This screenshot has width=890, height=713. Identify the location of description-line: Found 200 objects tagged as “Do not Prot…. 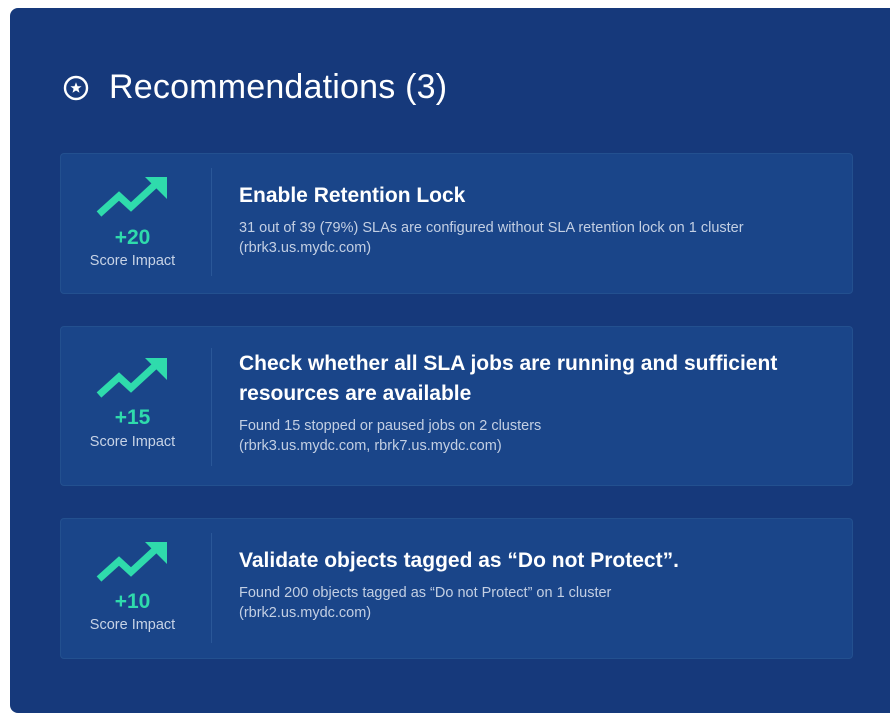
(425, 593).